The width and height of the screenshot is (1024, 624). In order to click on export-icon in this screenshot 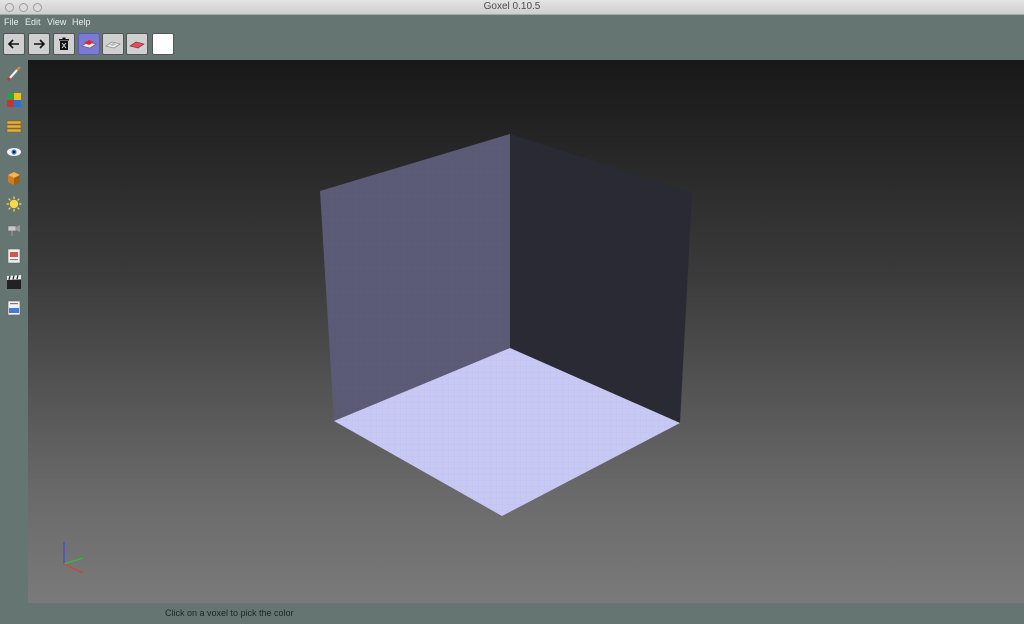, I will do `click(14, 308)`.